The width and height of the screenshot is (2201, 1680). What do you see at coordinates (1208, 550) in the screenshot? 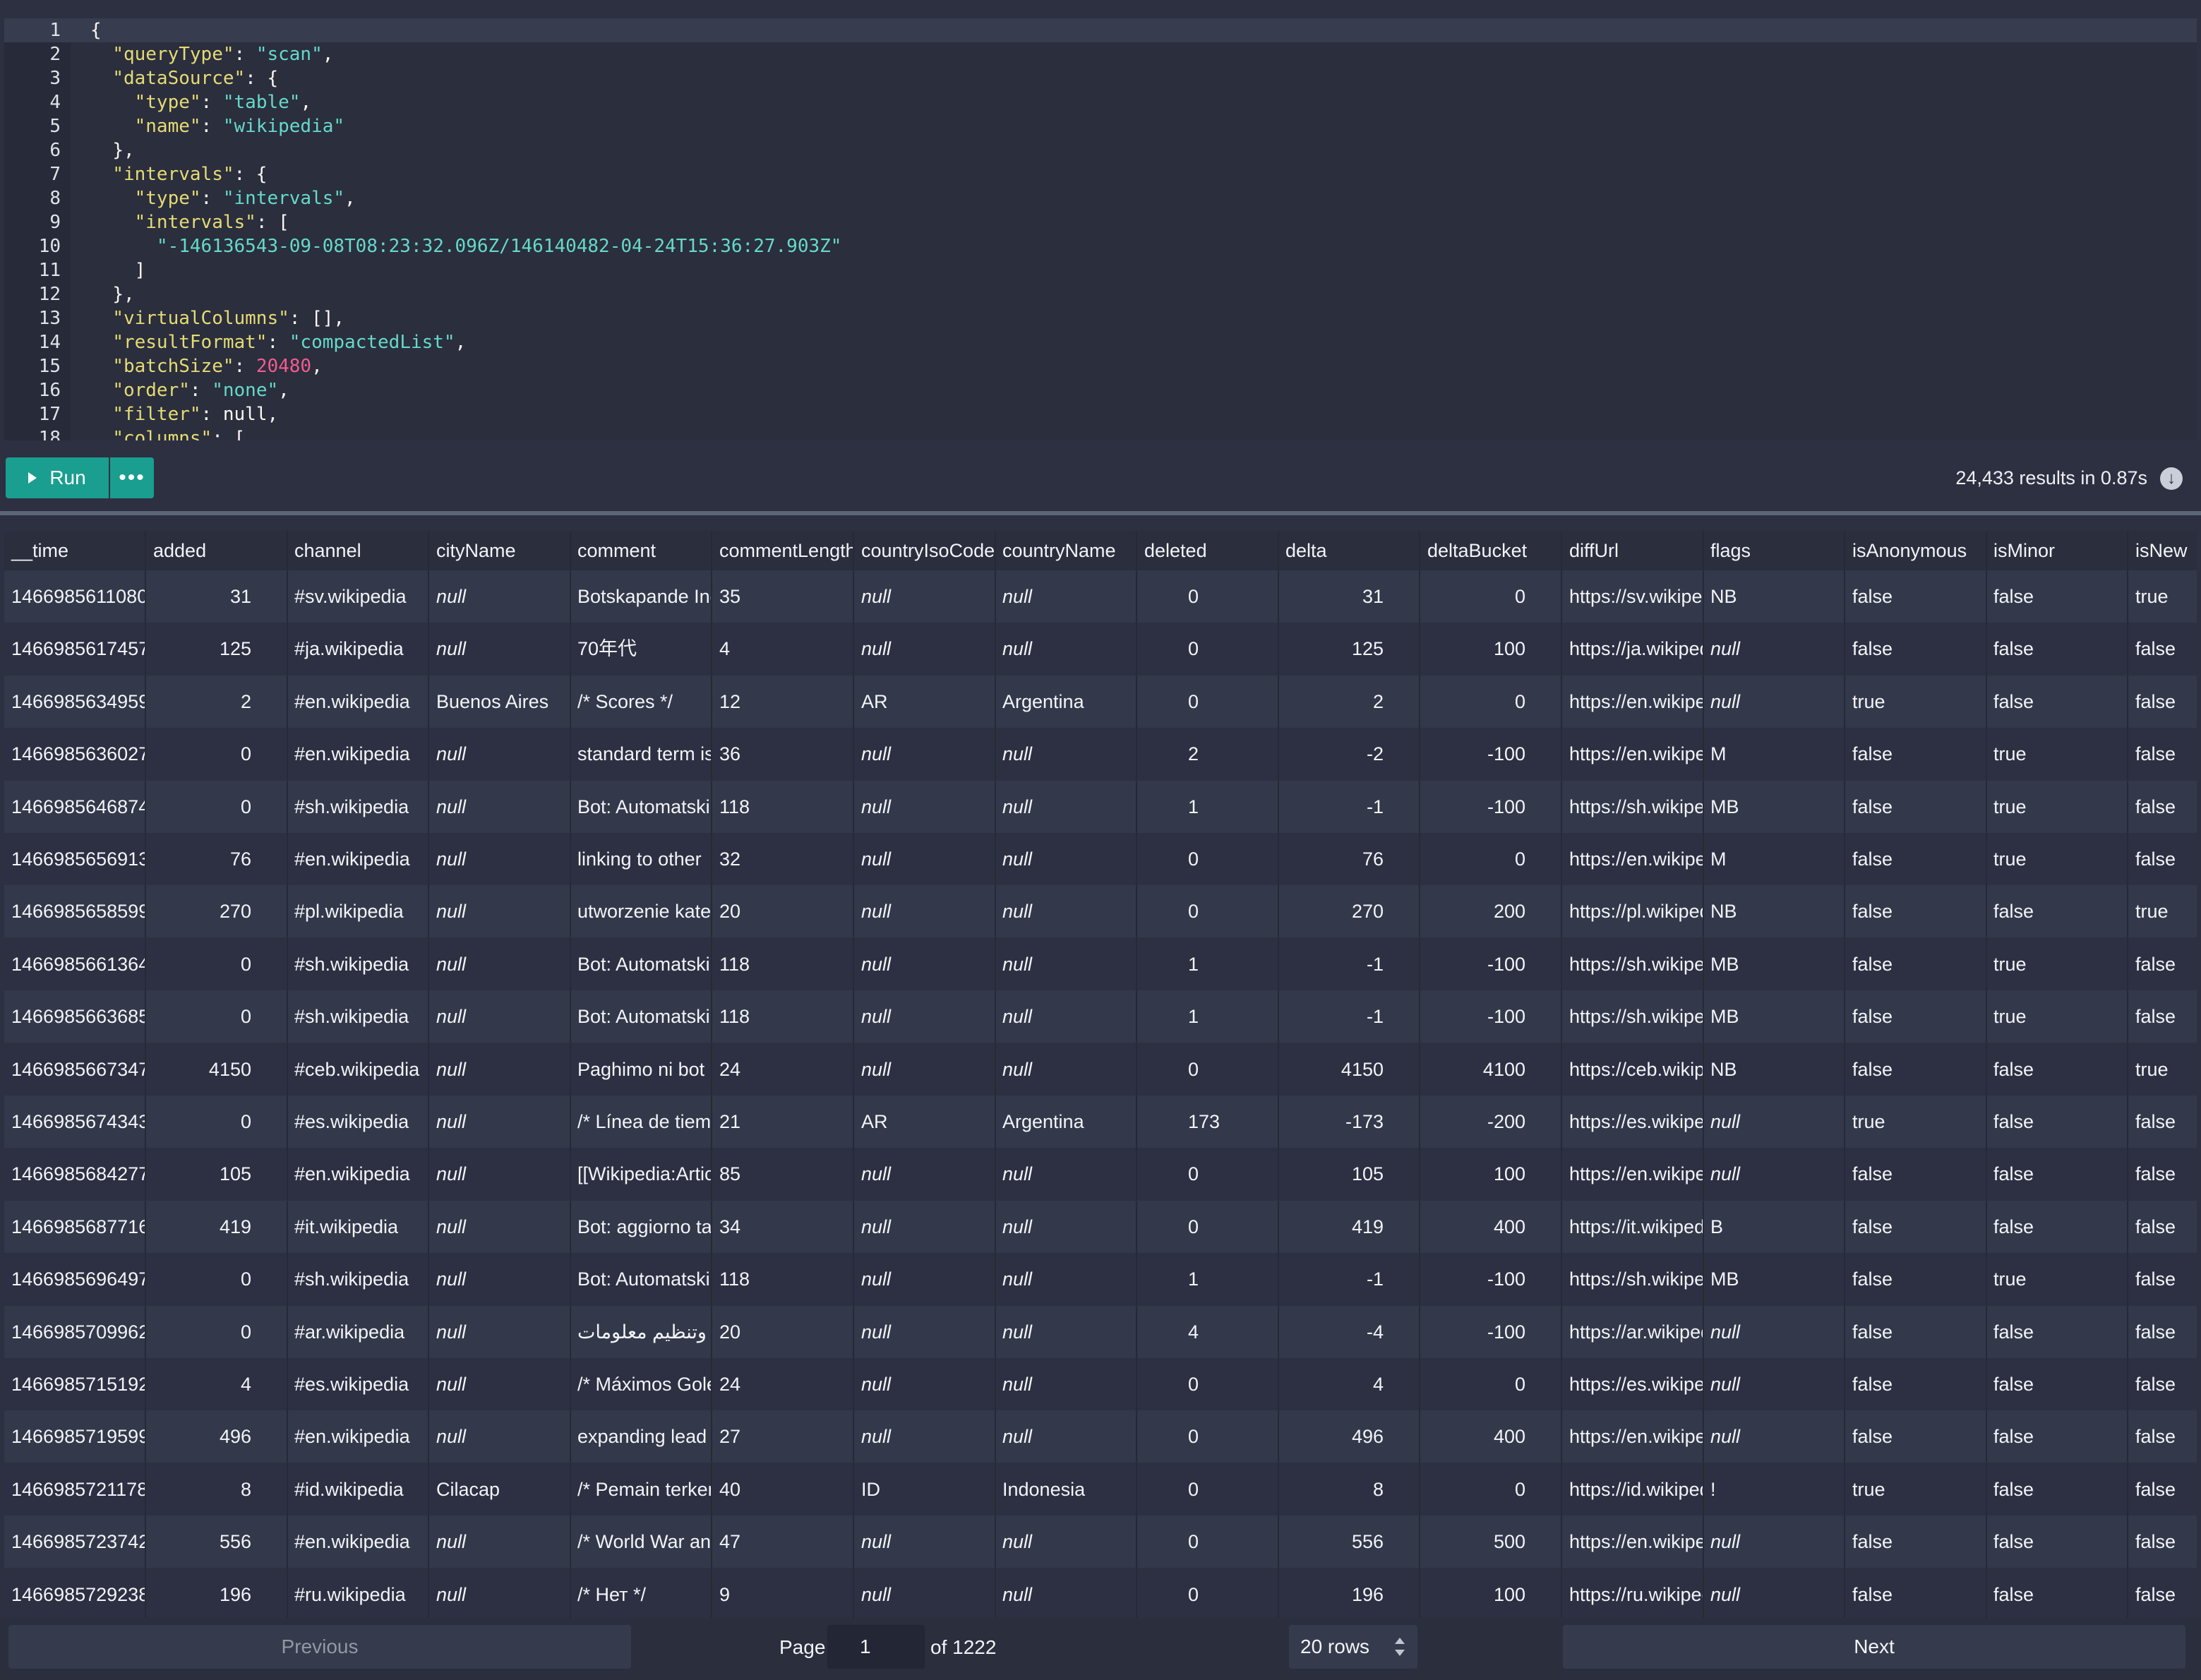
I see `column-header: deleted` at bounding box center [1208, 550].